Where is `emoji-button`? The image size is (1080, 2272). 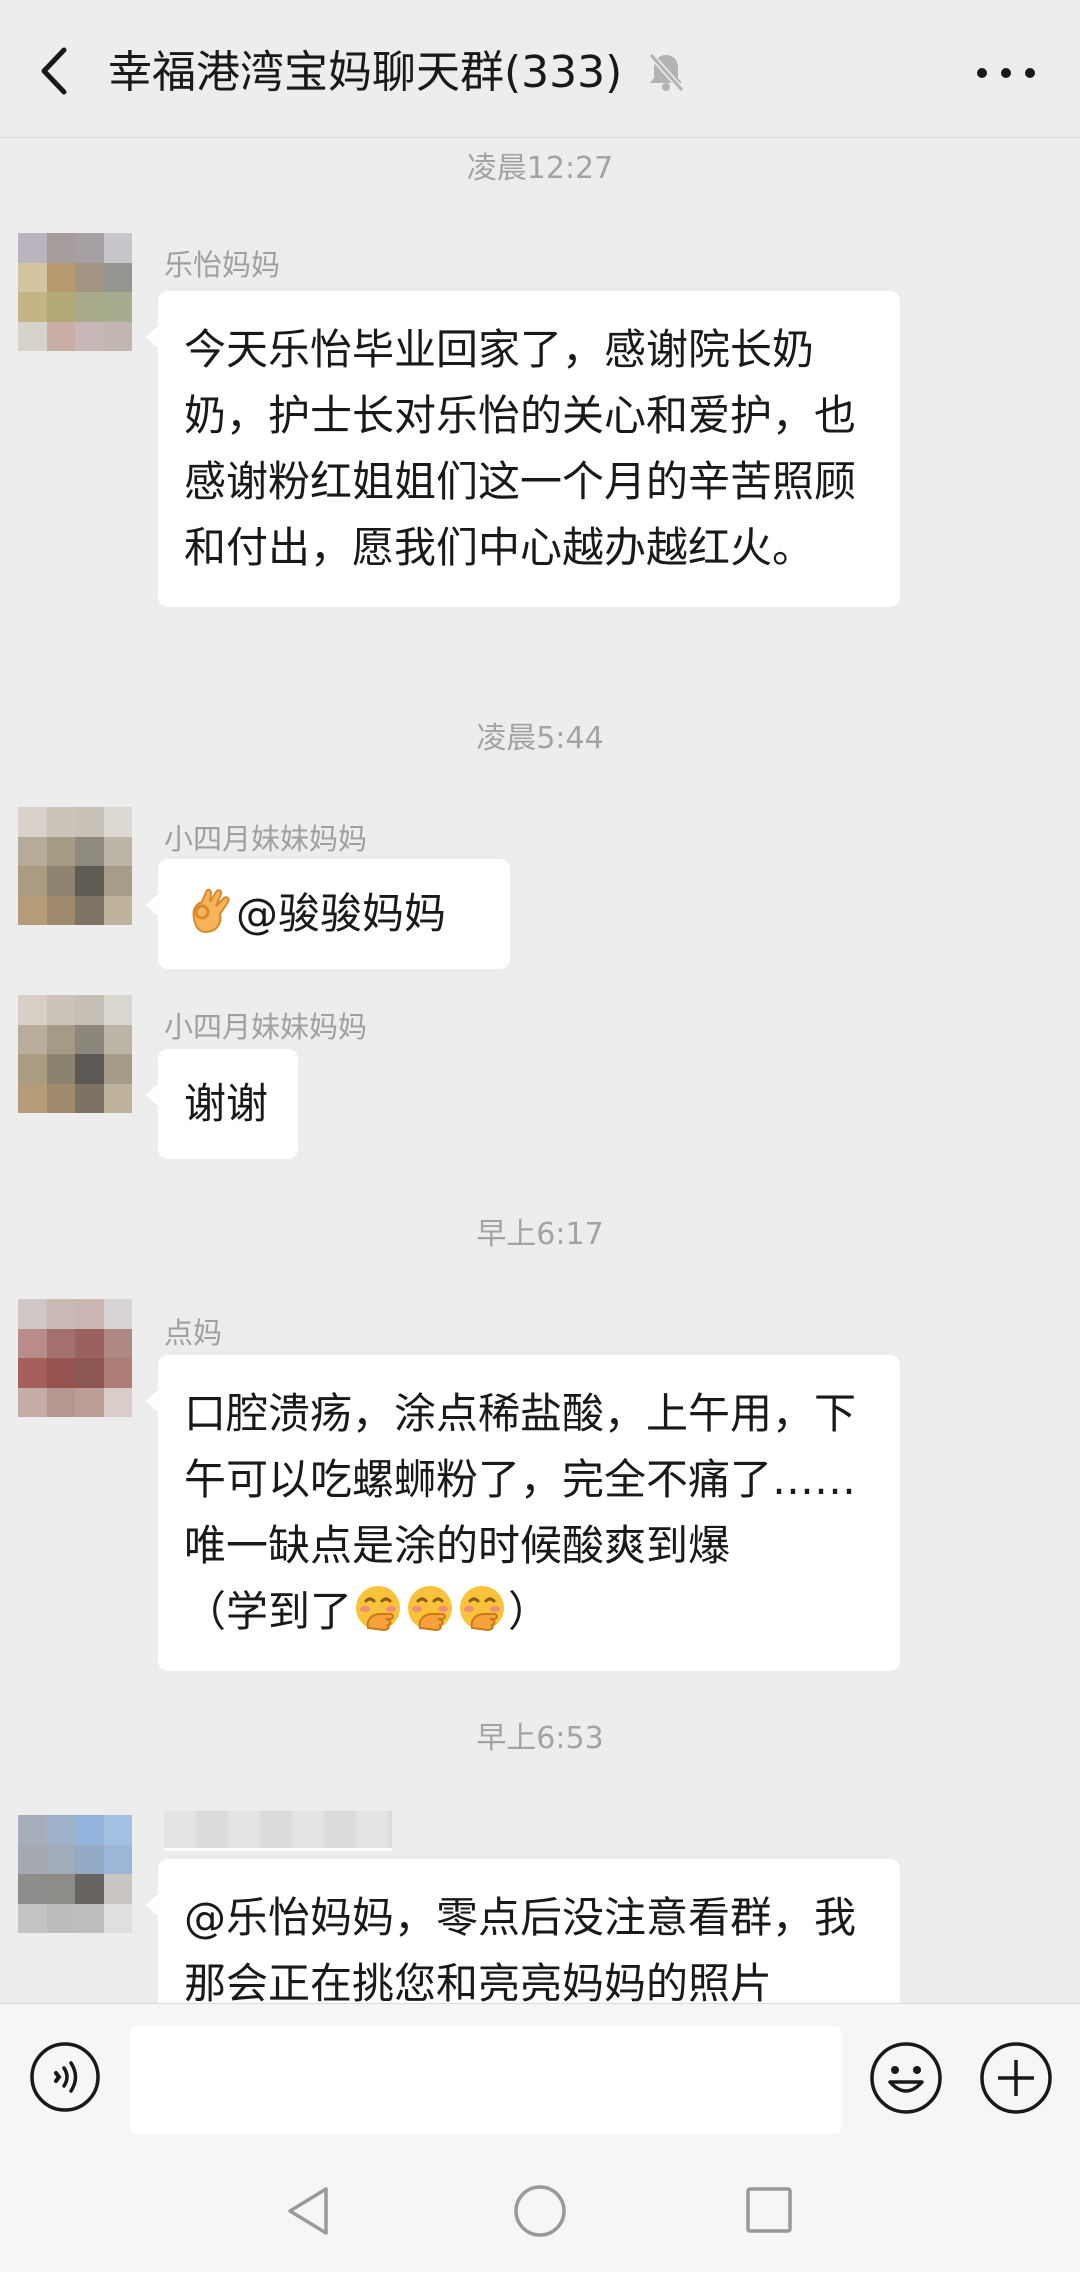 emoji-button is located at coordinates (906, 2078).